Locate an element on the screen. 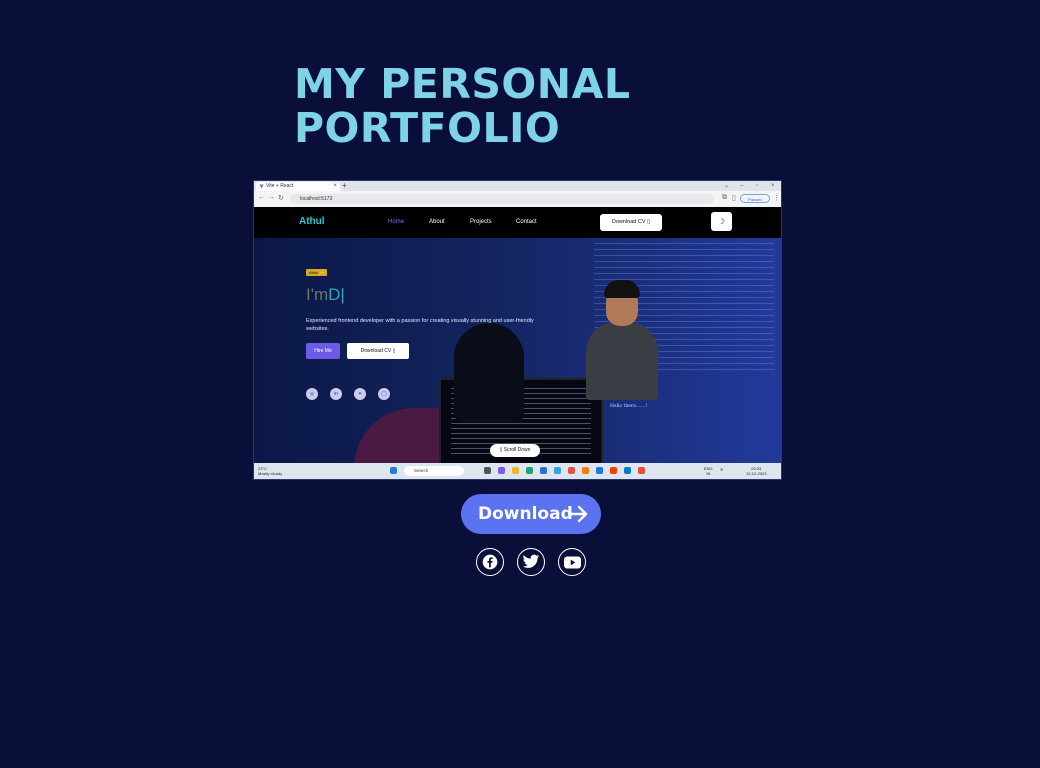 This screenshot has width=1040, height=768. new-tab-icon: + is located at coordinates (344, 185).